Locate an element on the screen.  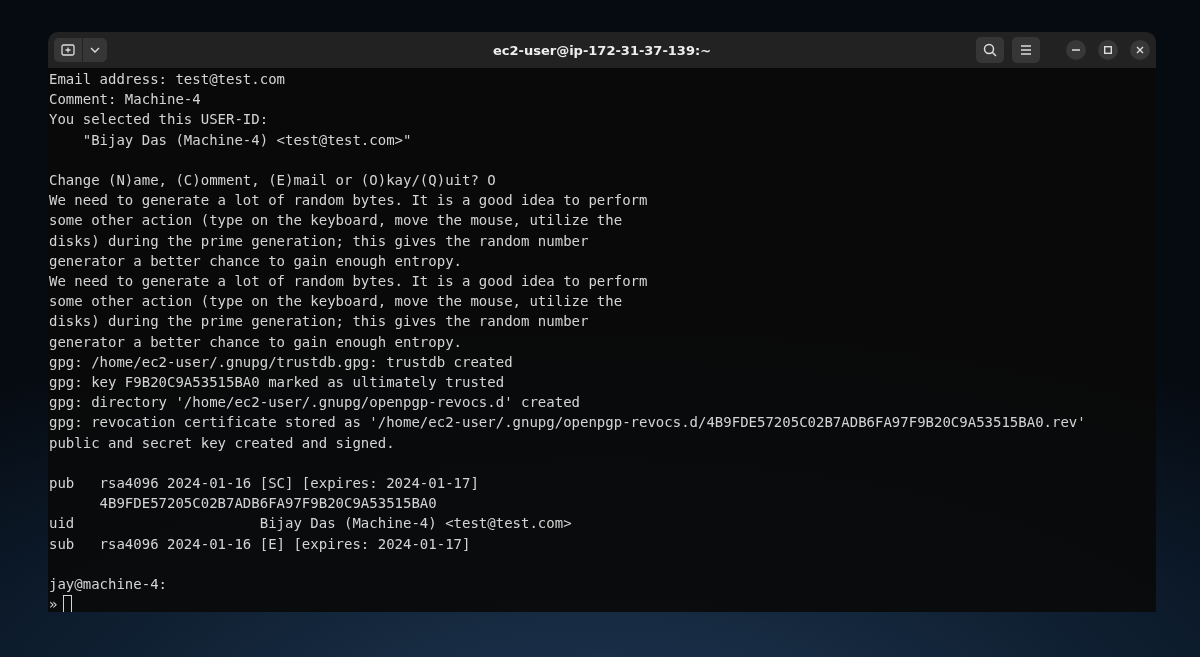
terminal-line: gpg: directory '/home/ec2-user/.gnupg/openpgp-revocs.d' created is located at coordinates (314, 403).